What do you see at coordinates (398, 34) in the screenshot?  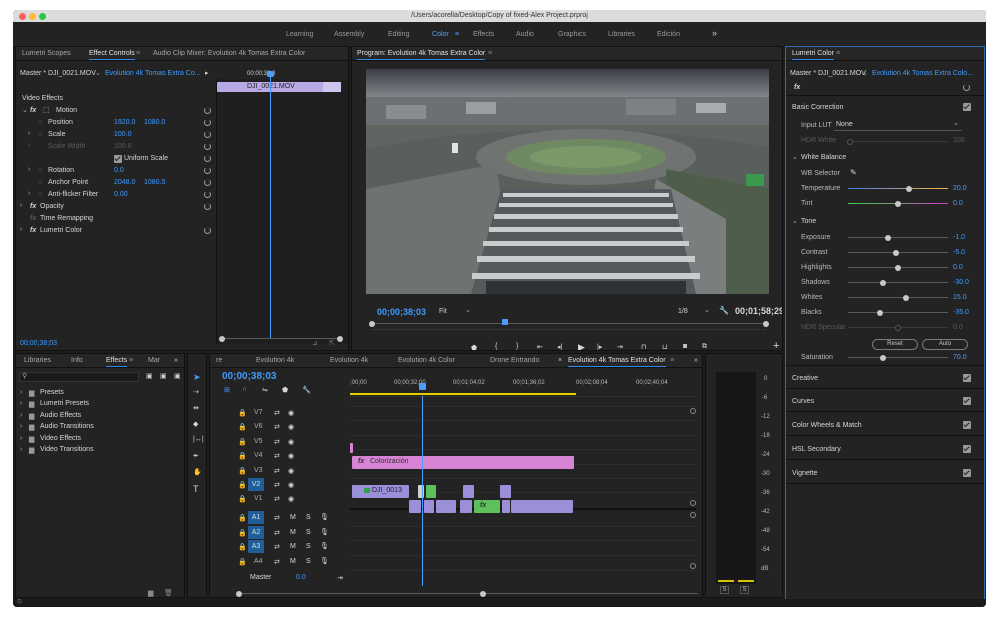 I see `workspace-editing: Editing` at bounding box center [398, 34].